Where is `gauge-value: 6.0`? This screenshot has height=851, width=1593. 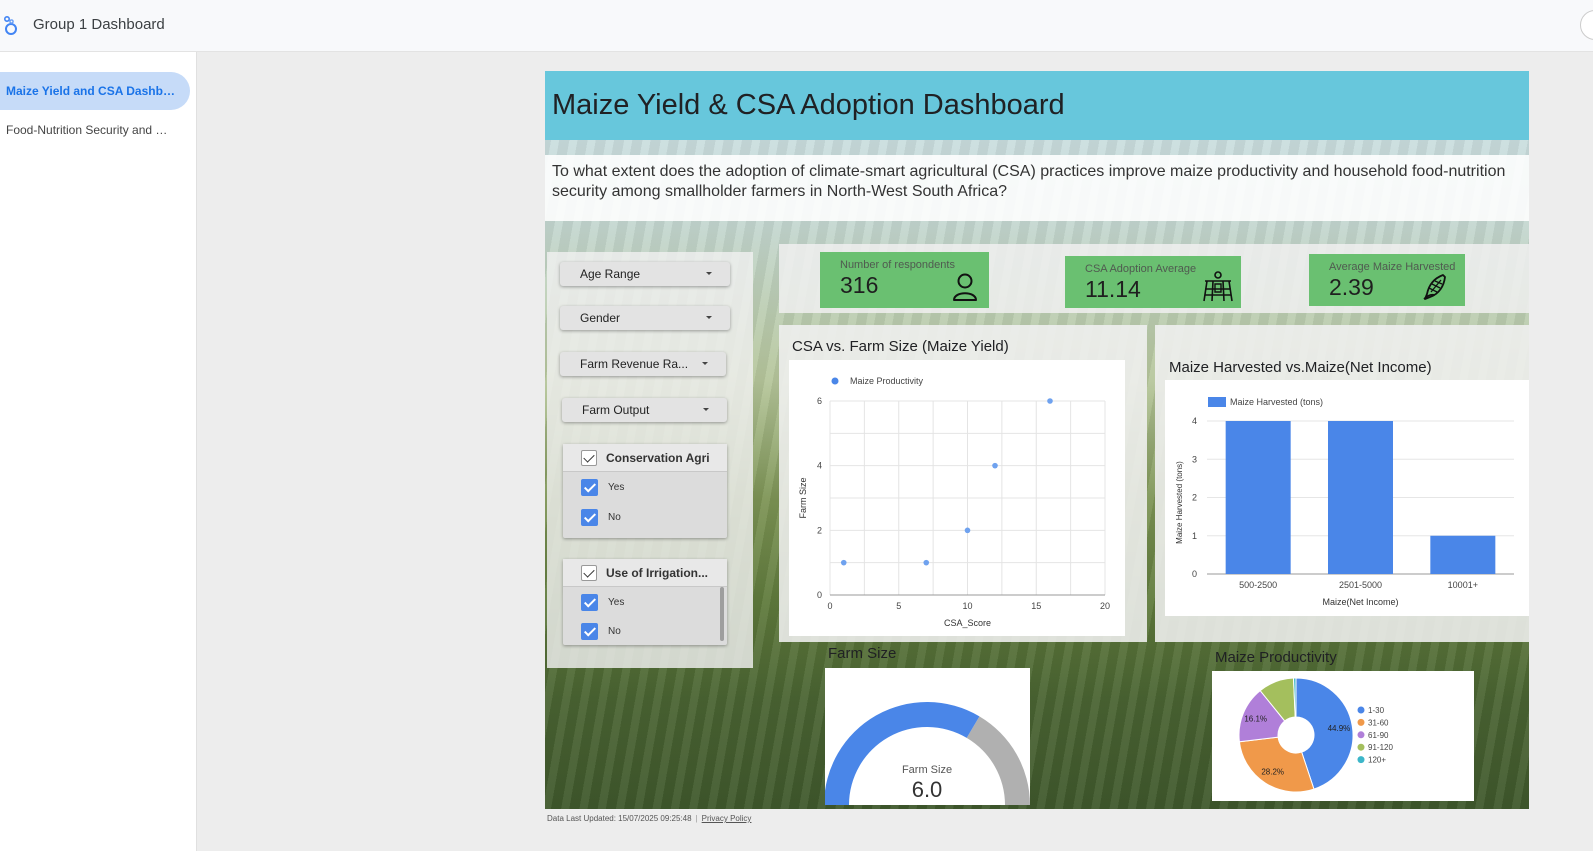
gauge-value: 6.0 is located at coordinates (927, 789).